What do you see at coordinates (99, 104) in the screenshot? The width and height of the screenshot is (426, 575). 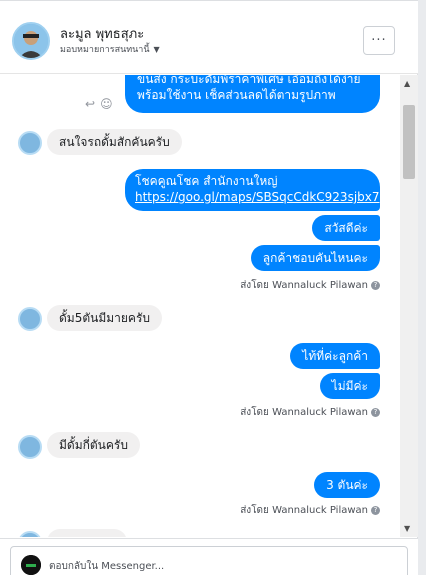 I see `message-actions: ↩ ☺` at bounding box center [99, 104].